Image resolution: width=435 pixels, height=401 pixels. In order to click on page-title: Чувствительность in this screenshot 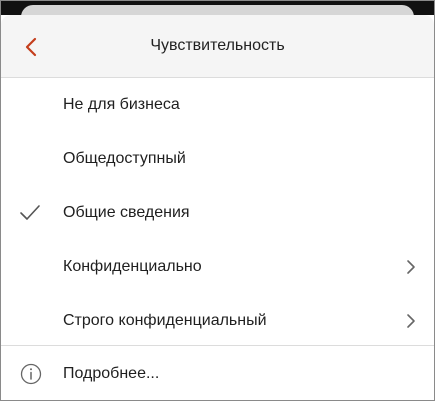, I will do `click(217, 45)`.